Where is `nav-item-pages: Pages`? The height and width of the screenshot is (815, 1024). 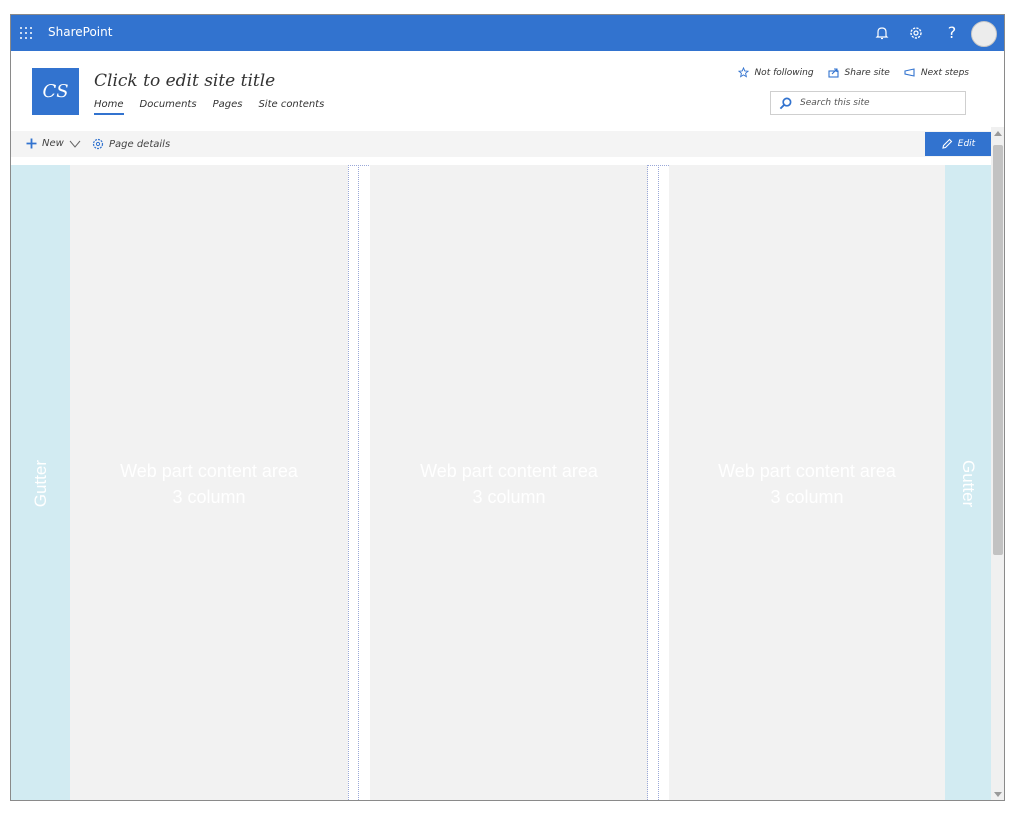
nav-item-pages: Pages is located at coordinates (228, 107).